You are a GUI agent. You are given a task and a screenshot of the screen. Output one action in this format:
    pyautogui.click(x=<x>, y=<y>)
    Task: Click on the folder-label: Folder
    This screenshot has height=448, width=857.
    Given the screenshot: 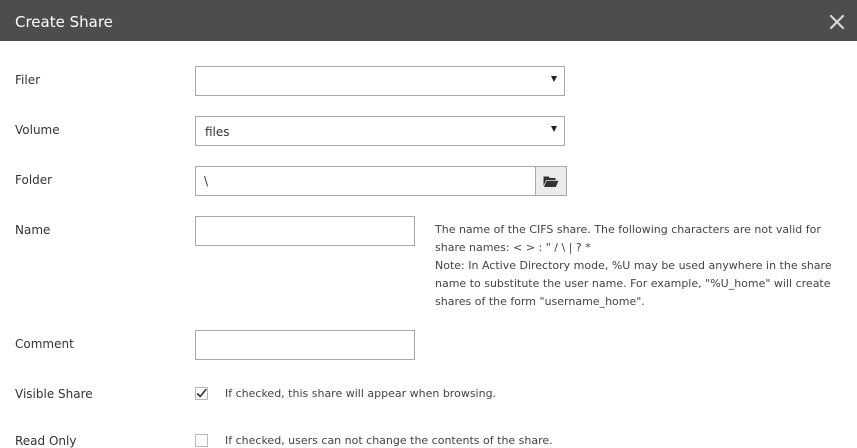 What is the action you would take?
    pyautogui.click(x=34, y=180)
    